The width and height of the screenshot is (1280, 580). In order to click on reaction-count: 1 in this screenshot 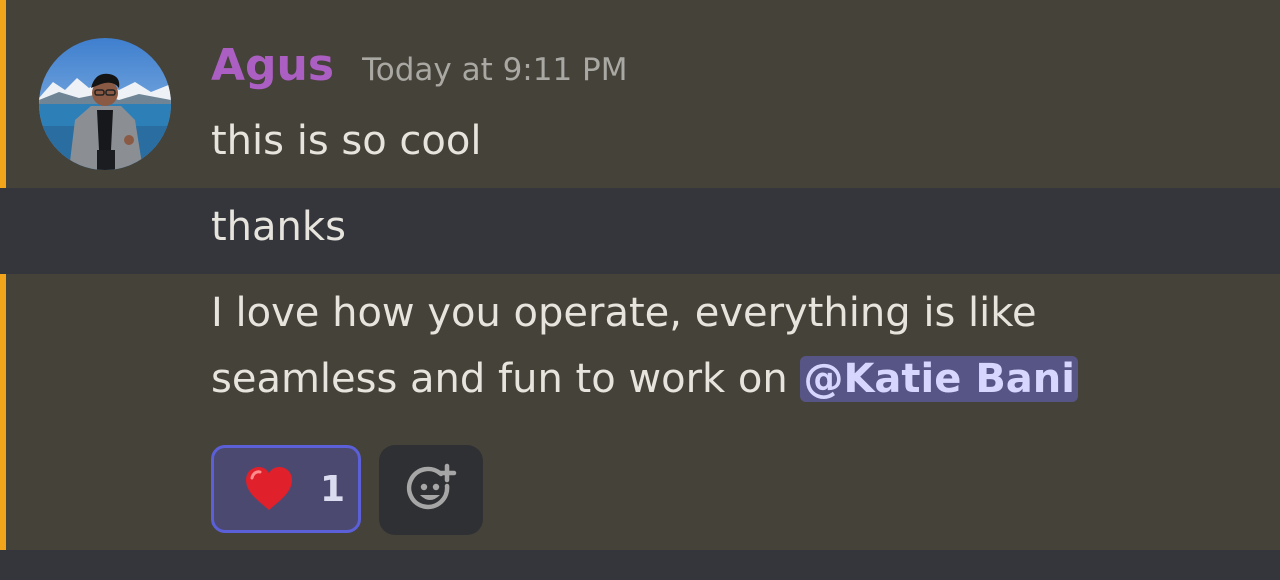, I will do `click(333, 489)`.